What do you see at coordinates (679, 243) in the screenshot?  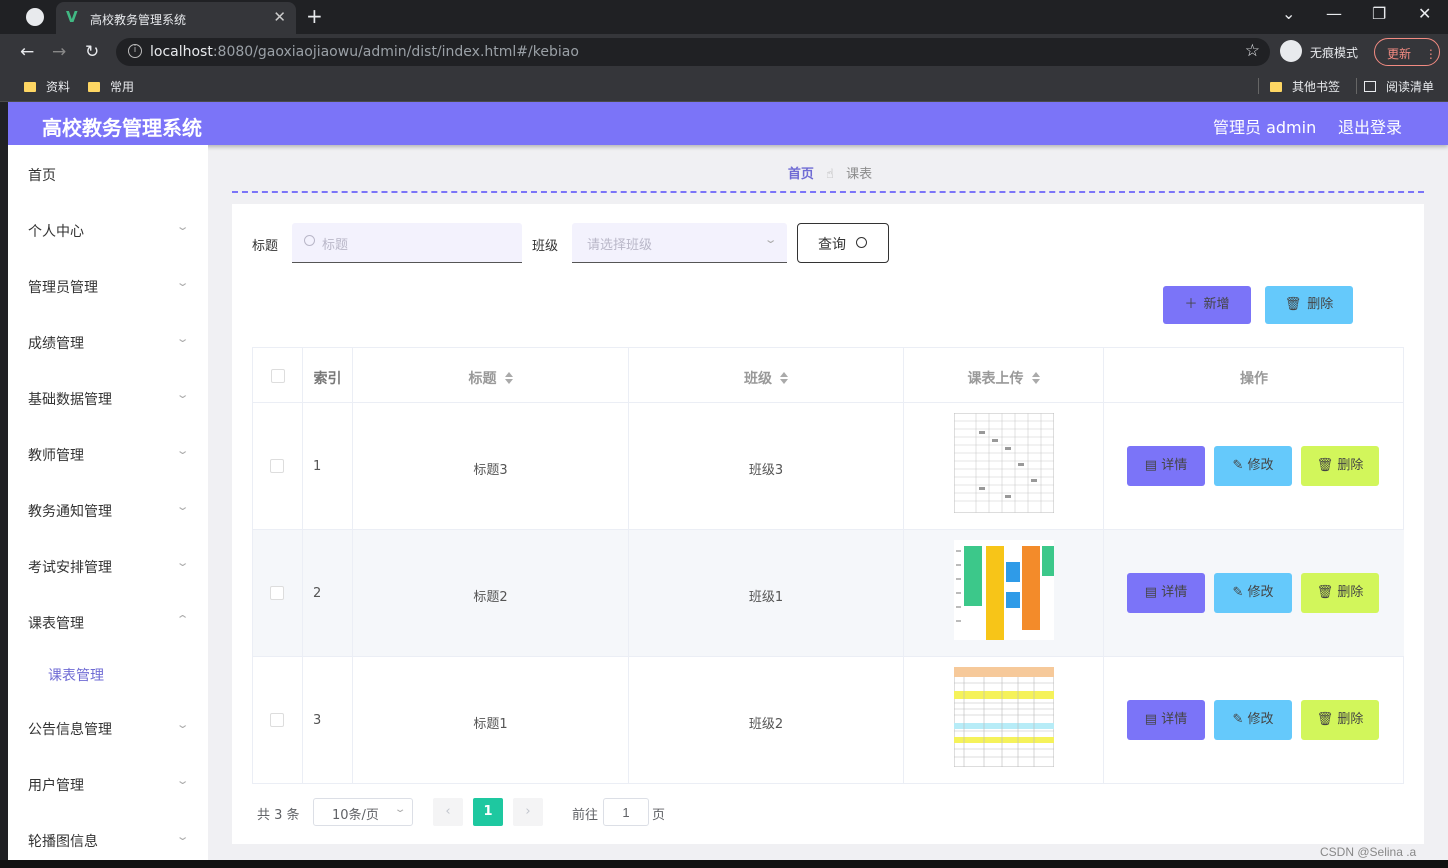 I see `class-select: 请选择班级 ⌄` at bounding box center [679, 243].